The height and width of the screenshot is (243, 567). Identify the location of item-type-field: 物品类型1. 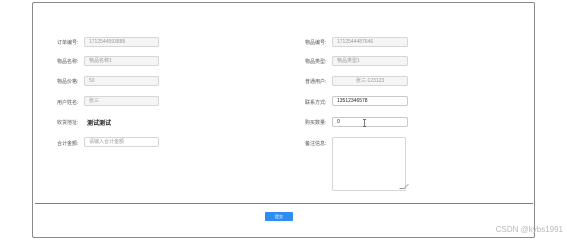
(370, 61).